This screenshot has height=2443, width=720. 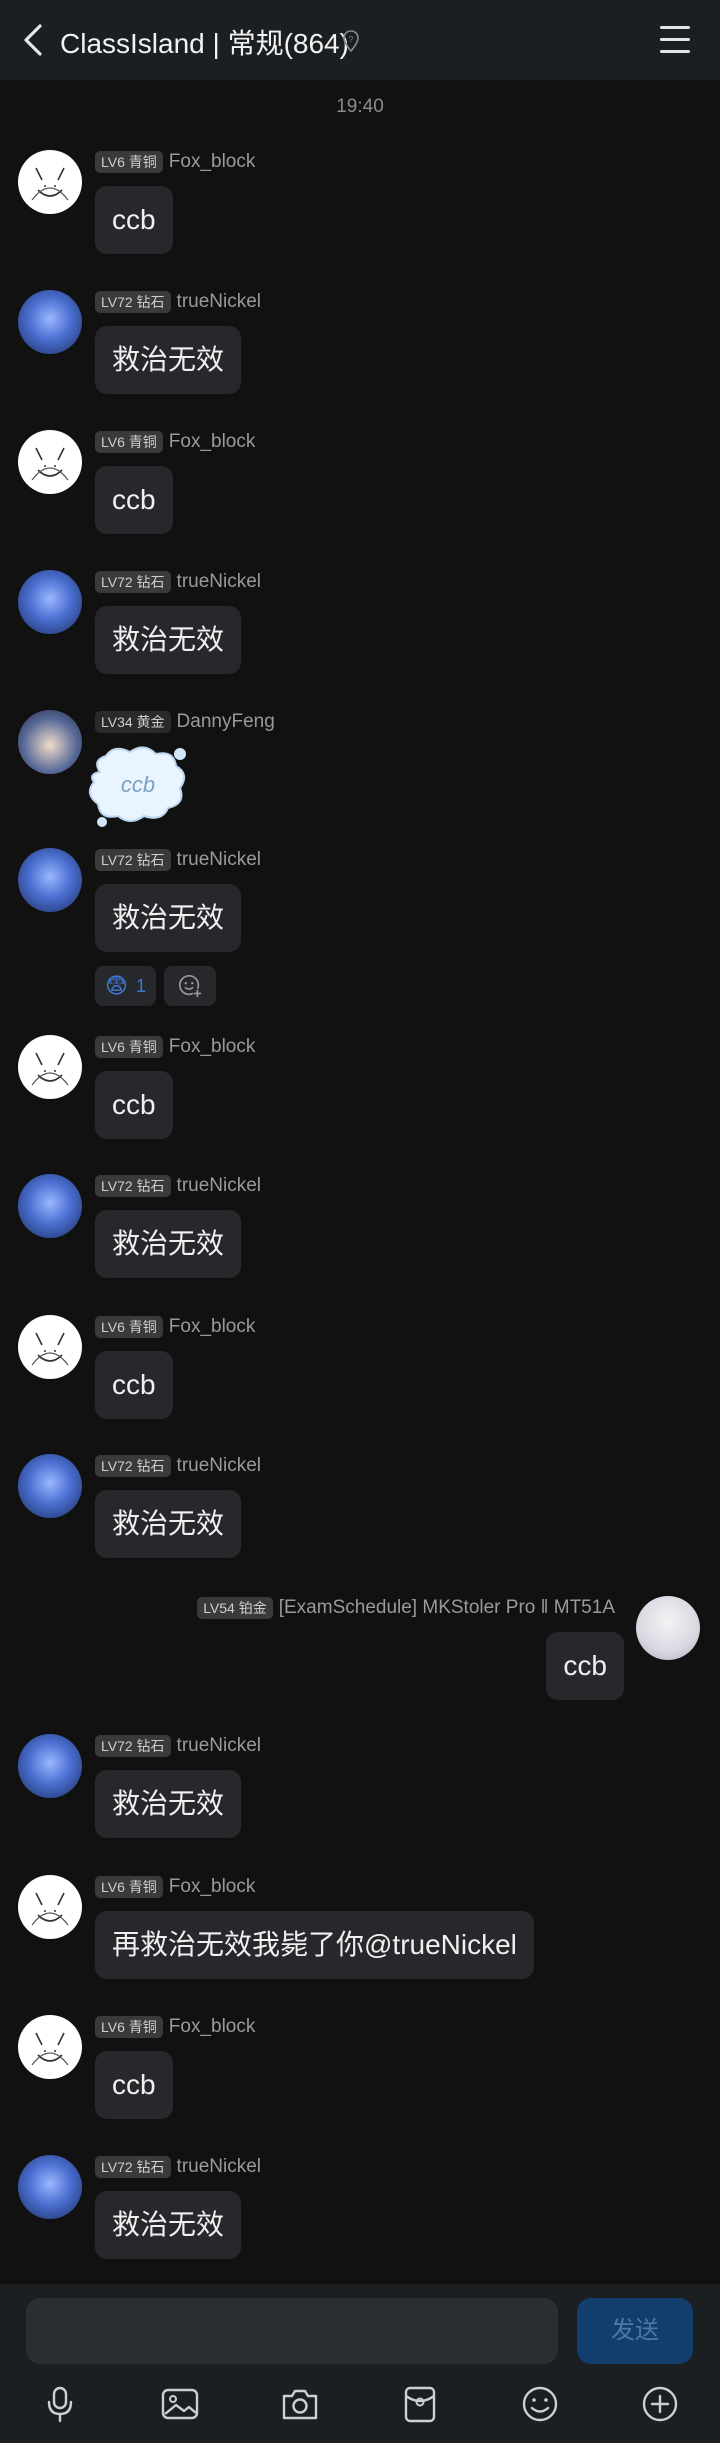 I want to click on add-reaction-icon, so click(x=190, y=986).